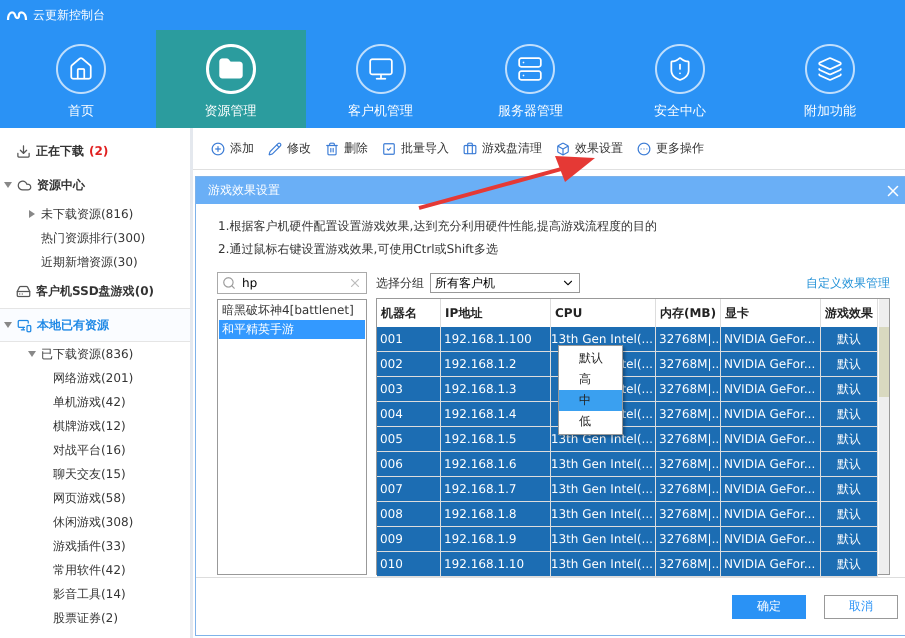 The height and width of the screenshot is (638, 905). Describe the element at coordinates (95, 151) in the screenshot. I see `sidebar-item: 正在下载 (2)` at that location.